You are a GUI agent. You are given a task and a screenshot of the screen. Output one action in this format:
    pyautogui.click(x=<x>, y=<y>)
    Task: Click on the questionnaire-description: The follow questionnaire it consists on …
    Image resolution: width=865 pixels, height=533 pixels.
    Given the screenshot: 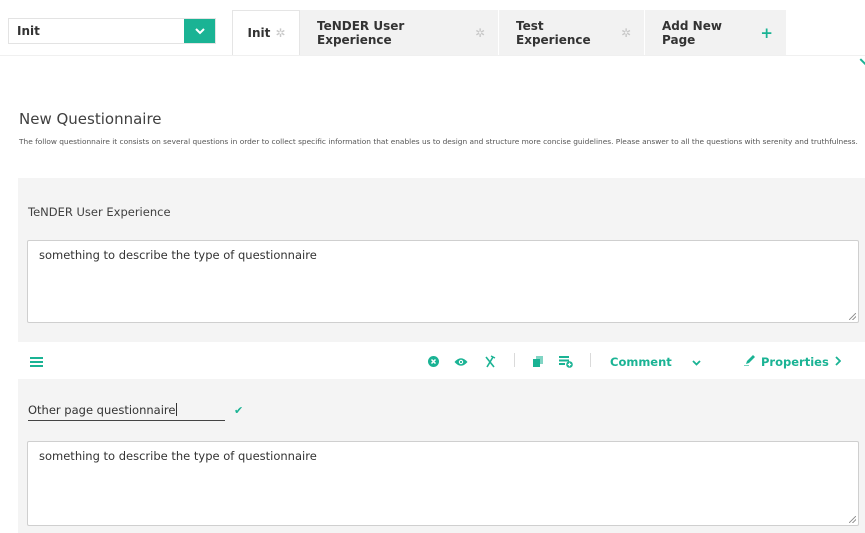 What is the action you would take?
    pyautogui.click(x=438, y=141)
    